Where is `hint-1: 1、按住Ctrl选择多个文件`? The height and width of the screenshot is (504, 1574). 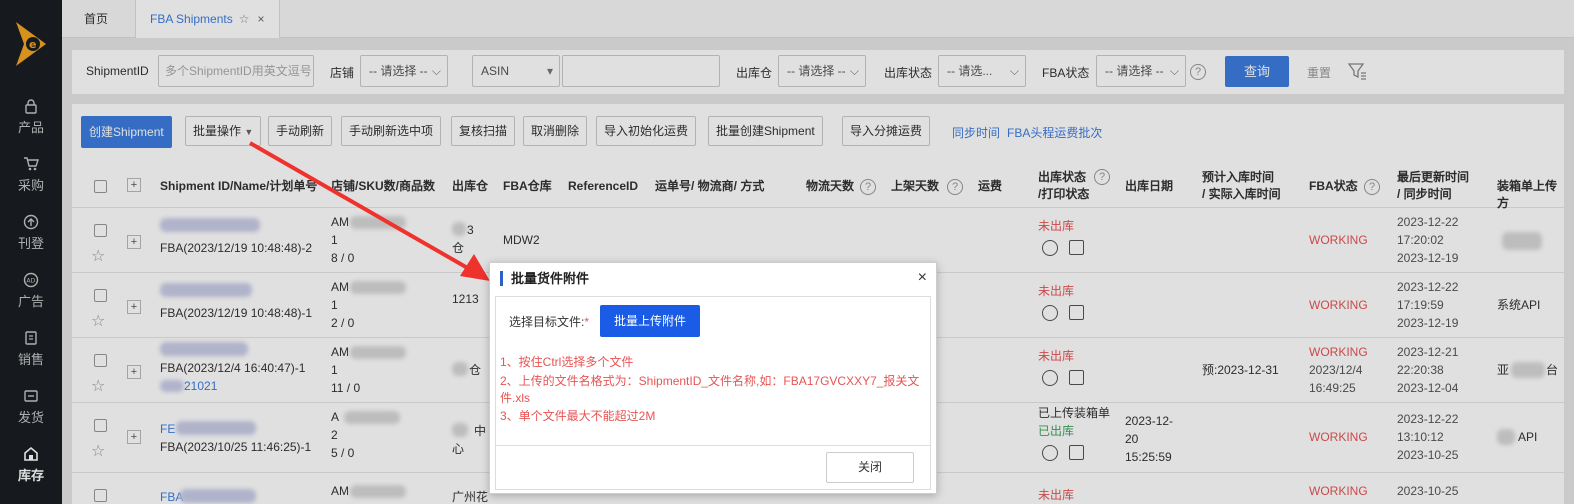
hint-1: 1、按住Ctrl选择多个文件 is located at coordinates (567, 362).